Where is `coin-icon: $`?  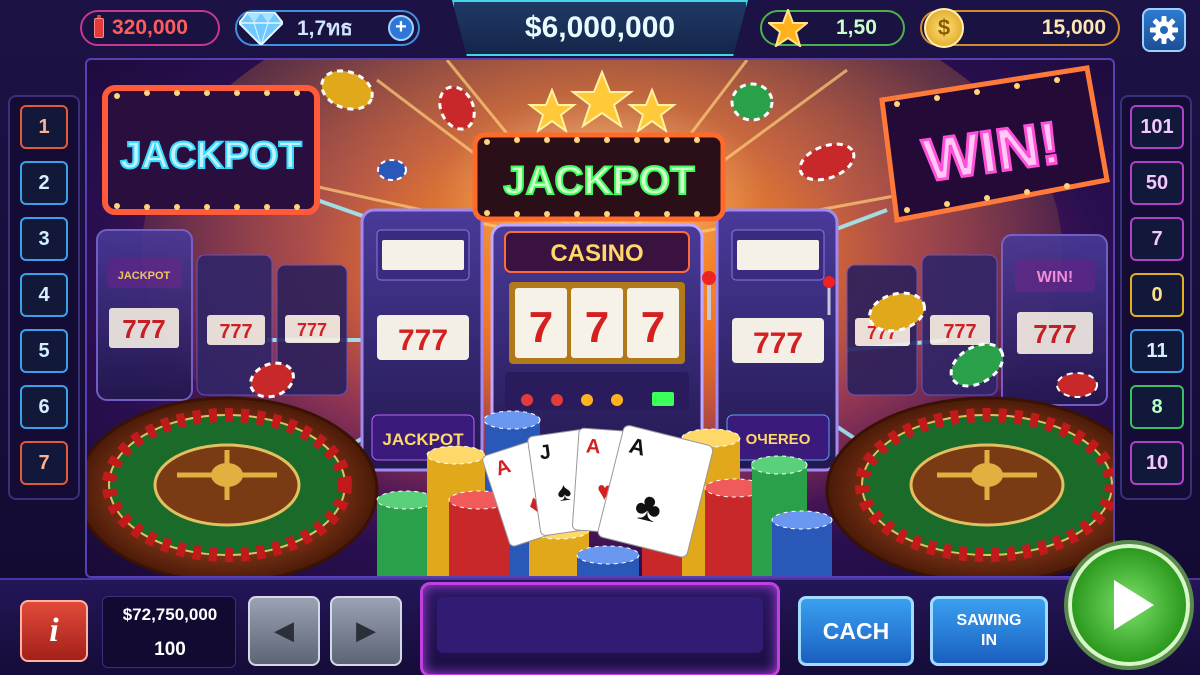
coin-icon: $ is located at coordinates (944, 28).